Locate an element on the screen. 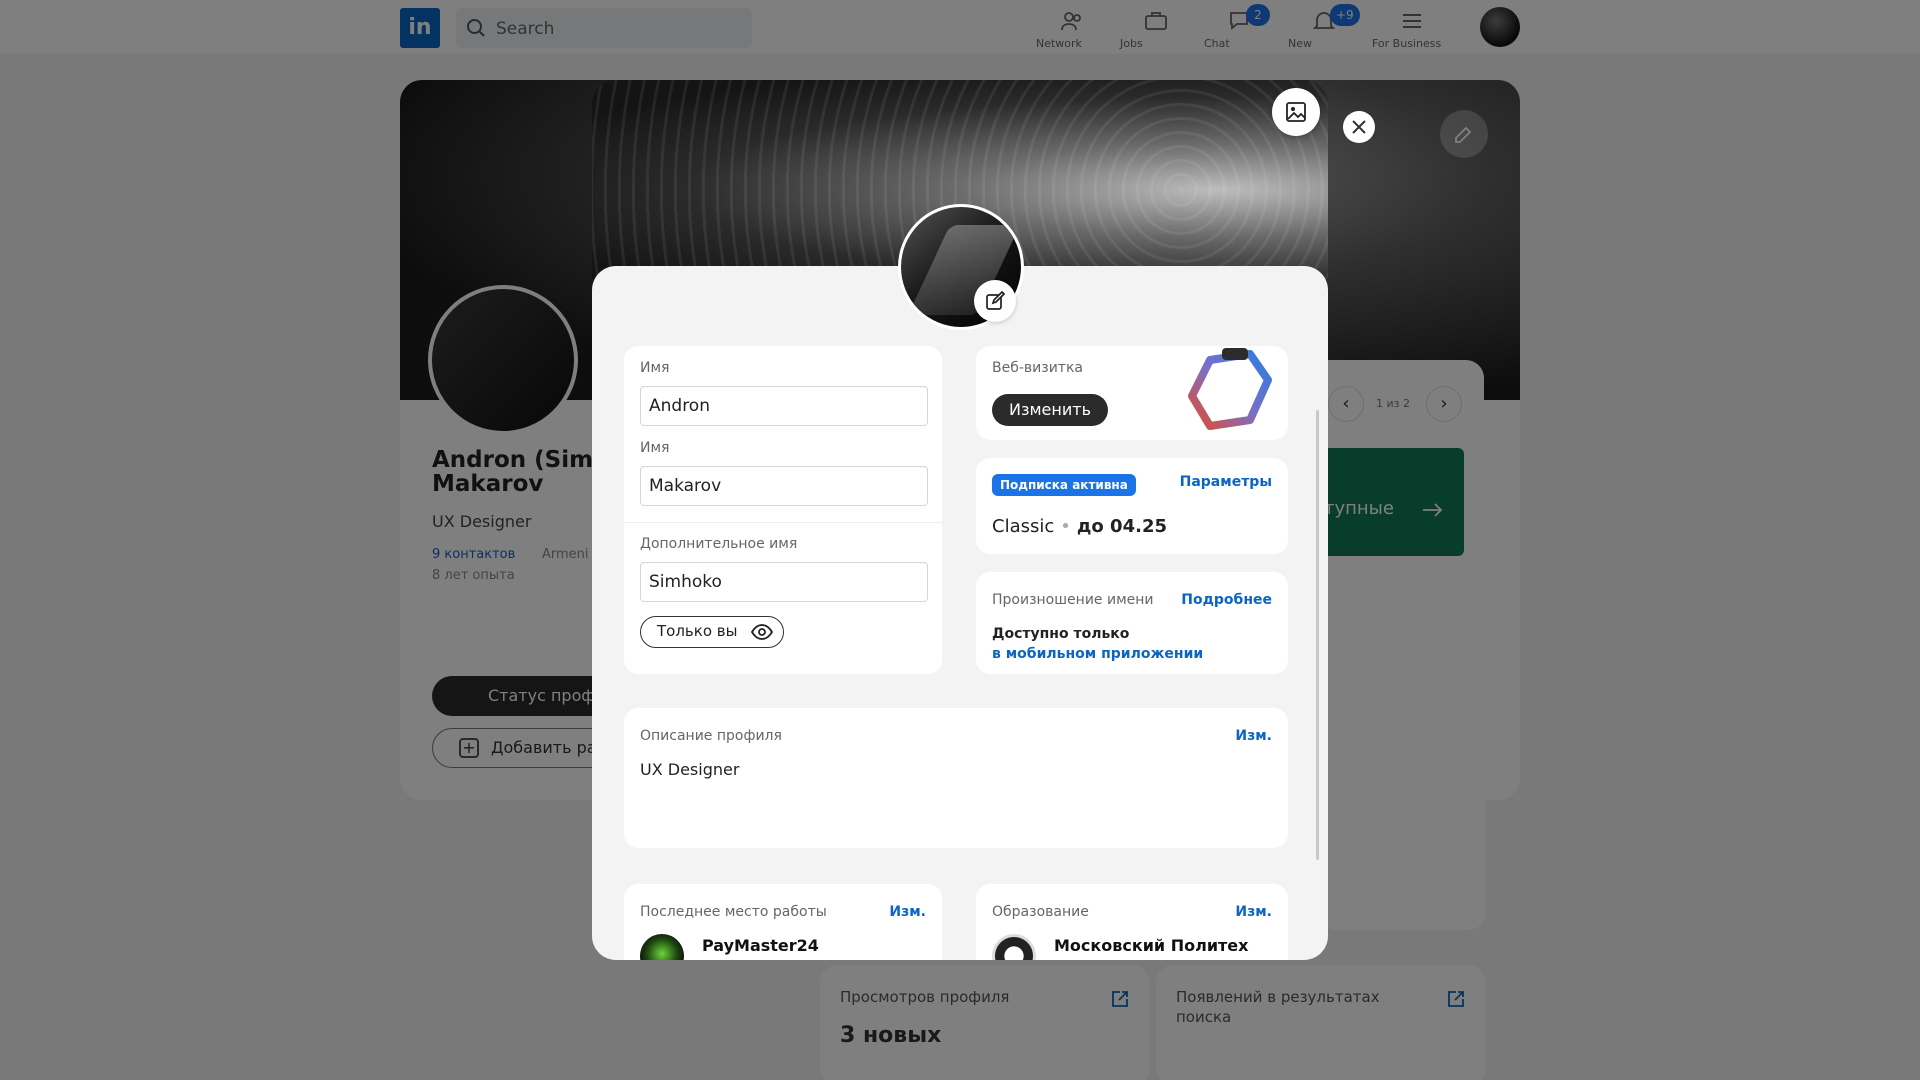 This screenshot has height=1080, width=1920. eye-icon is located at coordinates (762, 632).